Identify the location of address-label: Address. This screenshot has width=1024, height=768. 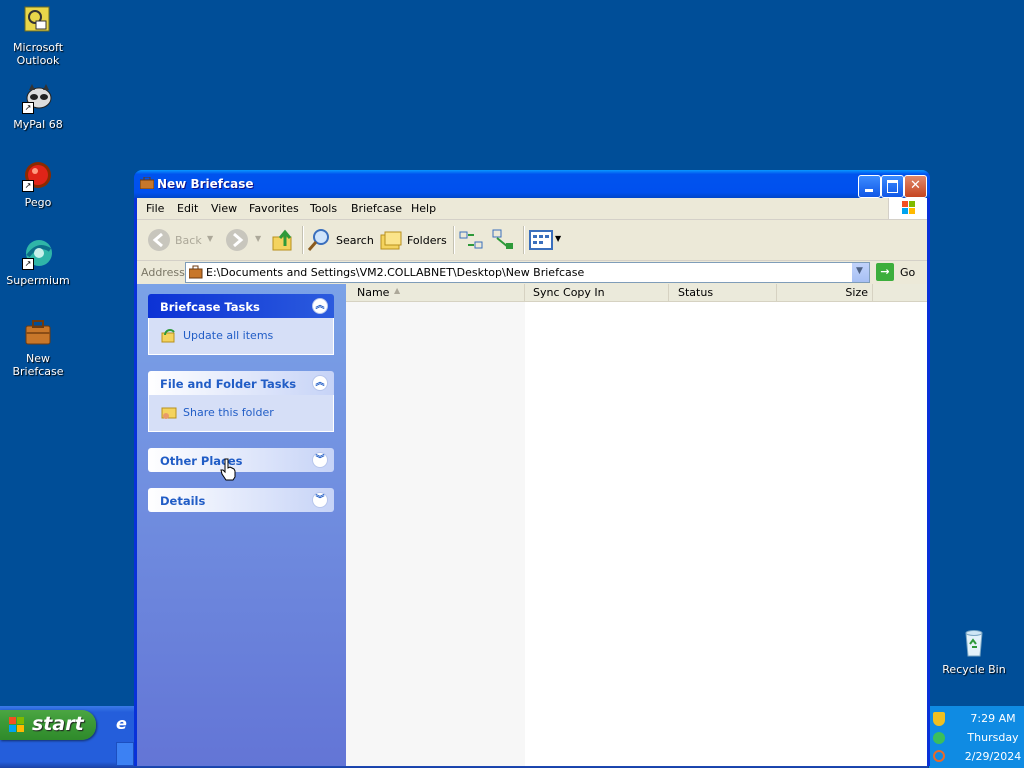
(163, 272).